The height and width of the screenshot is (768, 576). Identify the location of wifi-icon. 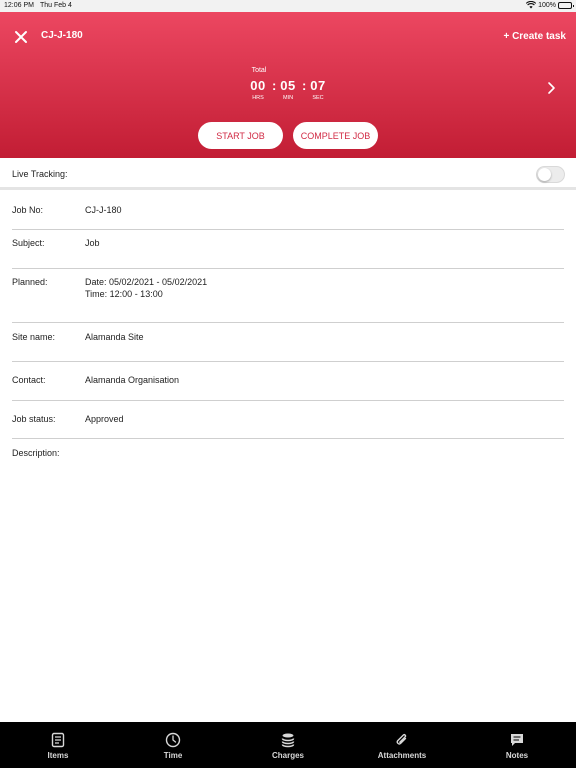
(531, 5).